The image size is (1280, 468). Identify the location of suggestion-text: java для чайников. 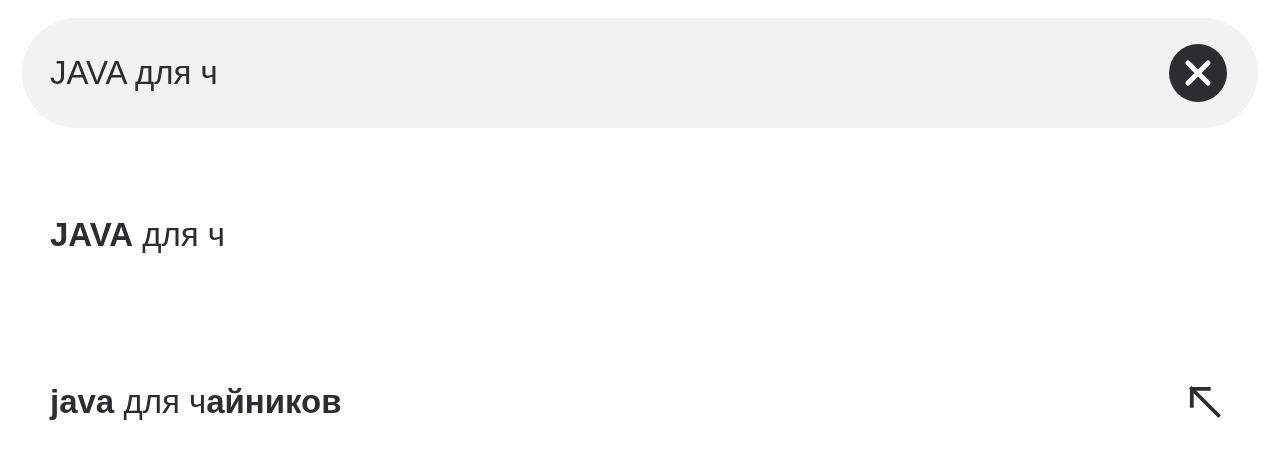
(196, 402).